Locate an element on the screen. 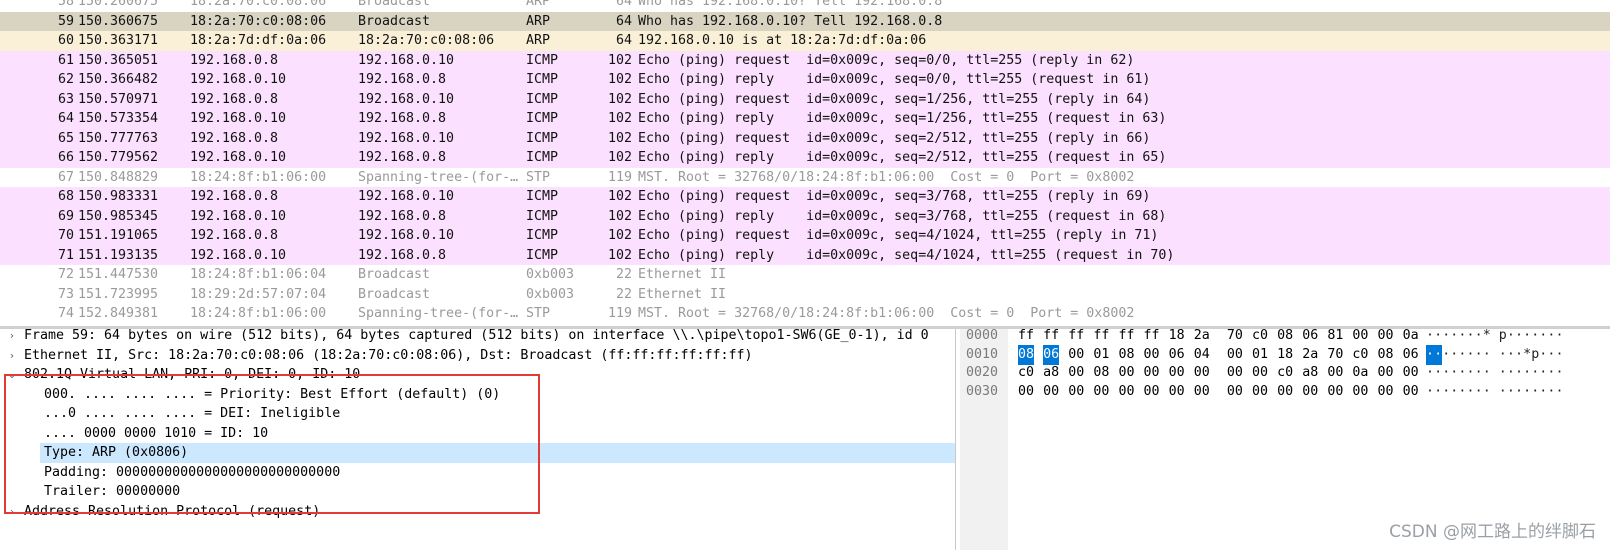 The height and width of the screenshot is (550, 1610). hex-byte: 81 is located at coordinates (1335, 337).